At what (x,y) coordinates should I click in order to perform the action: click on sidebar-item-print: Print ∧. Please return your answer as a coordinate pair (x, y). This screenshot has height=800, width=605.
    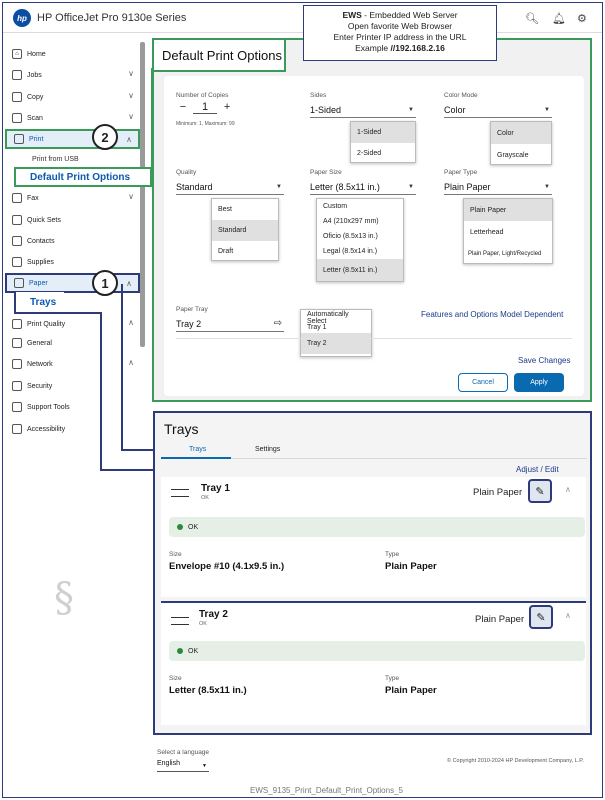
    Looking at the image, I should click on (72, 139).